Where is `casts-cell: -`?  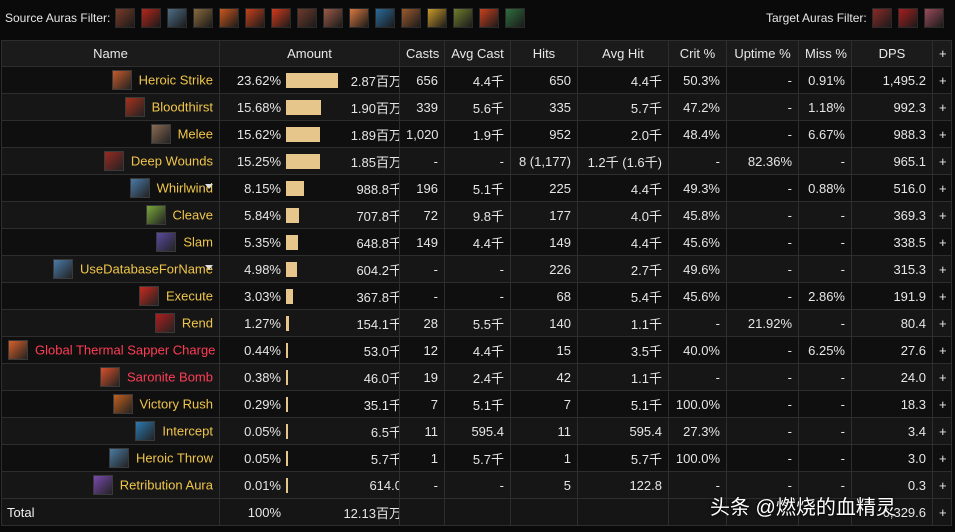
casts-cell: - is located at coordinates (422, 485).